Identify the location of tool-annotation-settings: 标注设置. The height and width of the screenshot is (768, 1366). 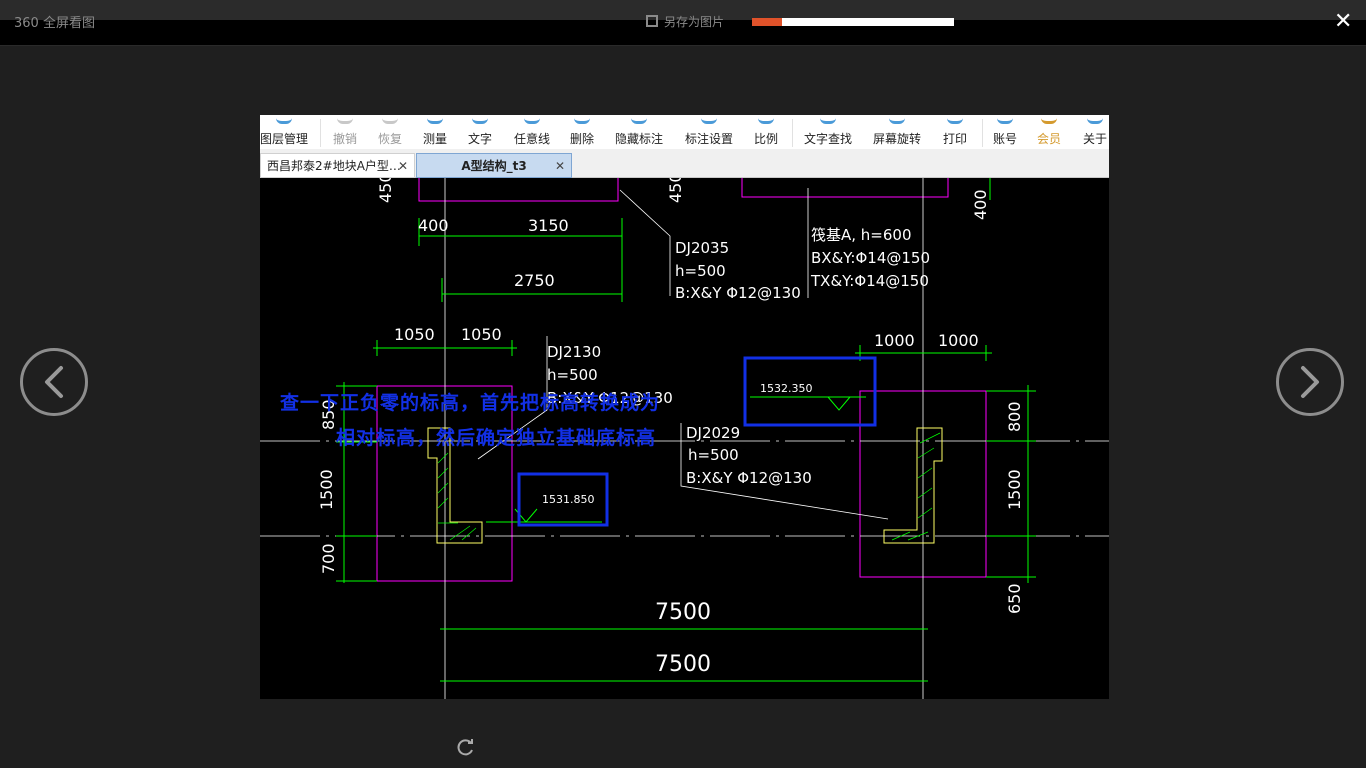
(709, 132).